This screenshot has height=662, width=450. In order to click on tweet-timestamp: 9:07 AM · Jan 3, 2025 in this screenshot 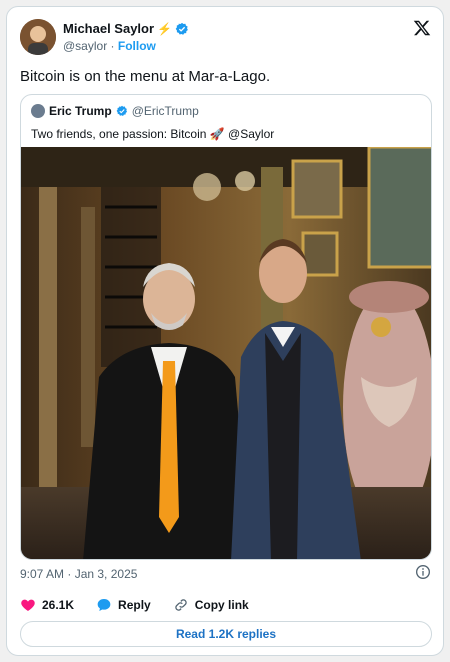, I will do `click(78, 574)`.